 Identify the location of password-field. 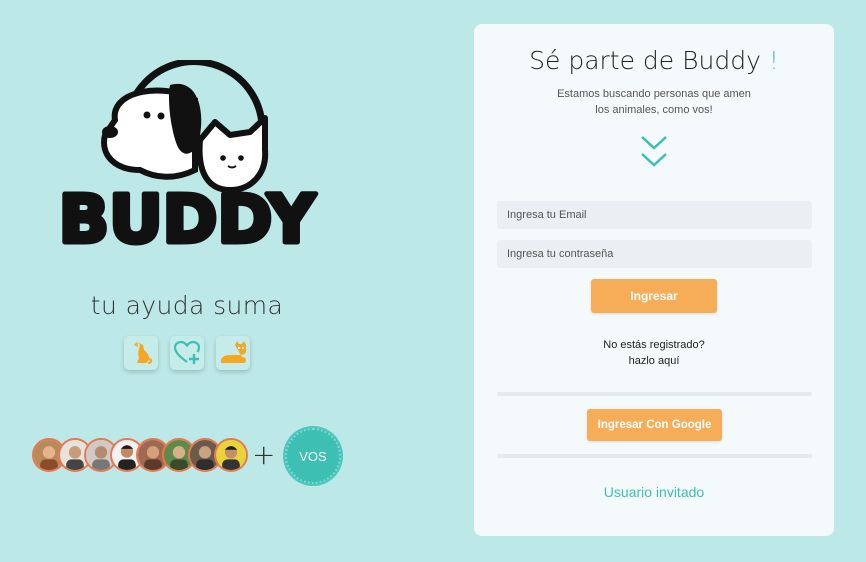
(654, 254).